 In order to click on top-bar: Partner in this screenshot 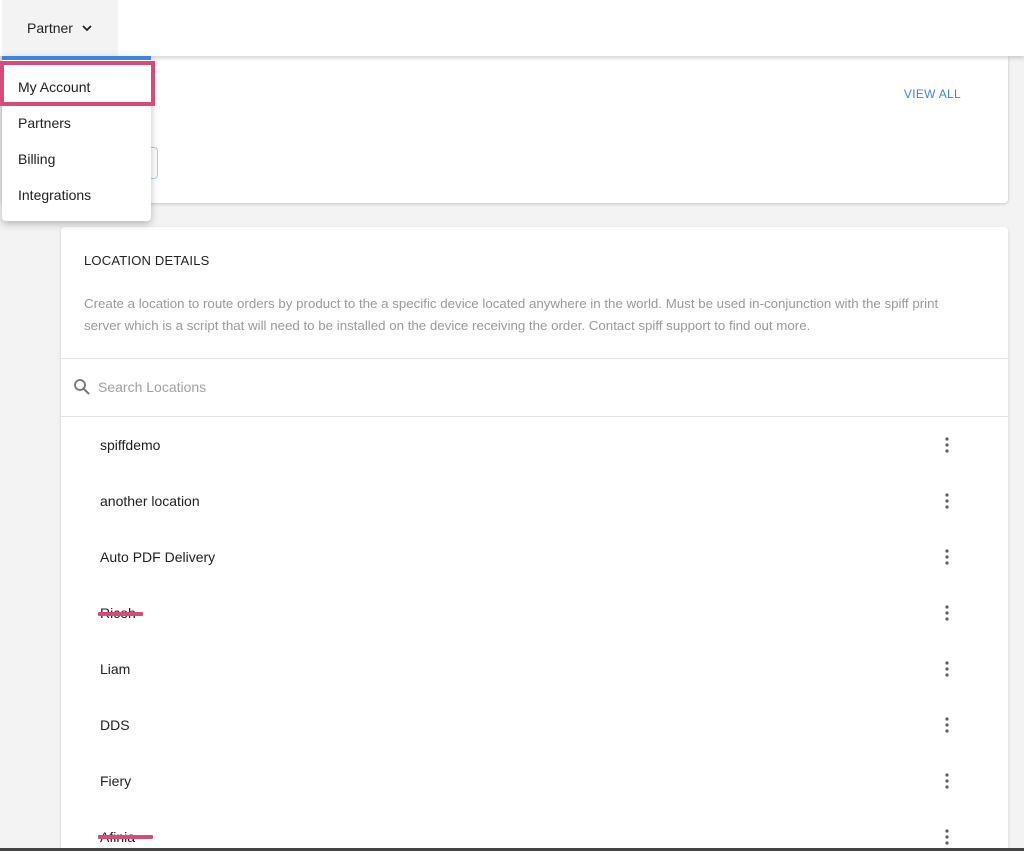, I will do `click(512, 28)`.